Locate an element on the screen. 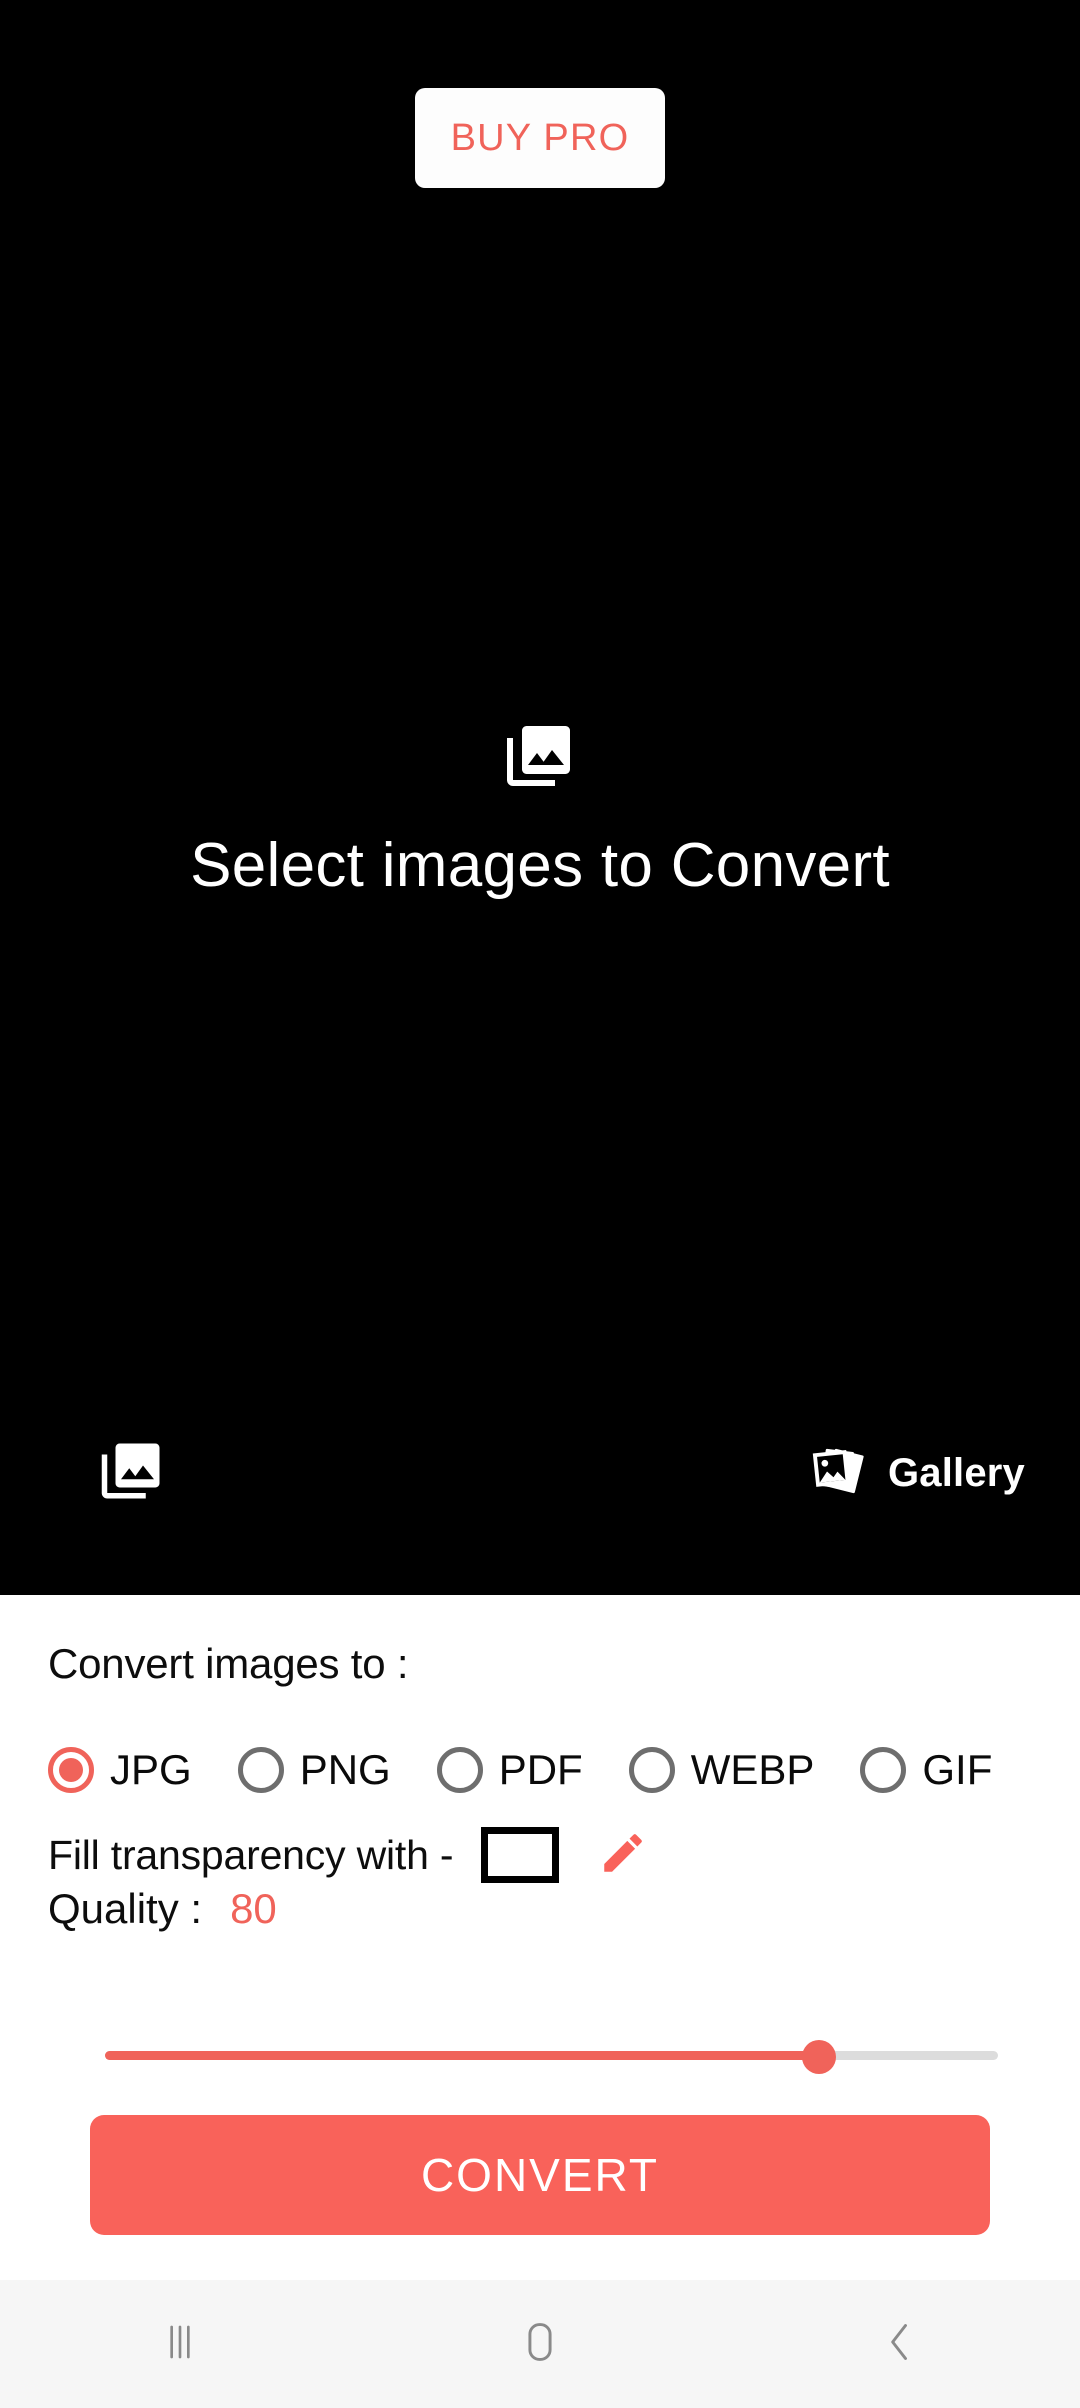 Image resolution: width=1080 pixels, height=2408 pixels. recents-button is located at coordinates (180, 2344).